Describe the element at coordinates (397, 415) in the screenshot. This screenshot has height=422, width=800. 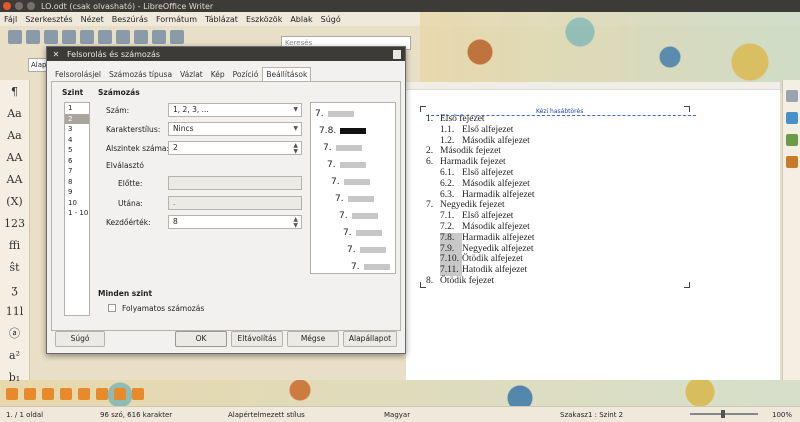
I see `language: Magyar` at that location.